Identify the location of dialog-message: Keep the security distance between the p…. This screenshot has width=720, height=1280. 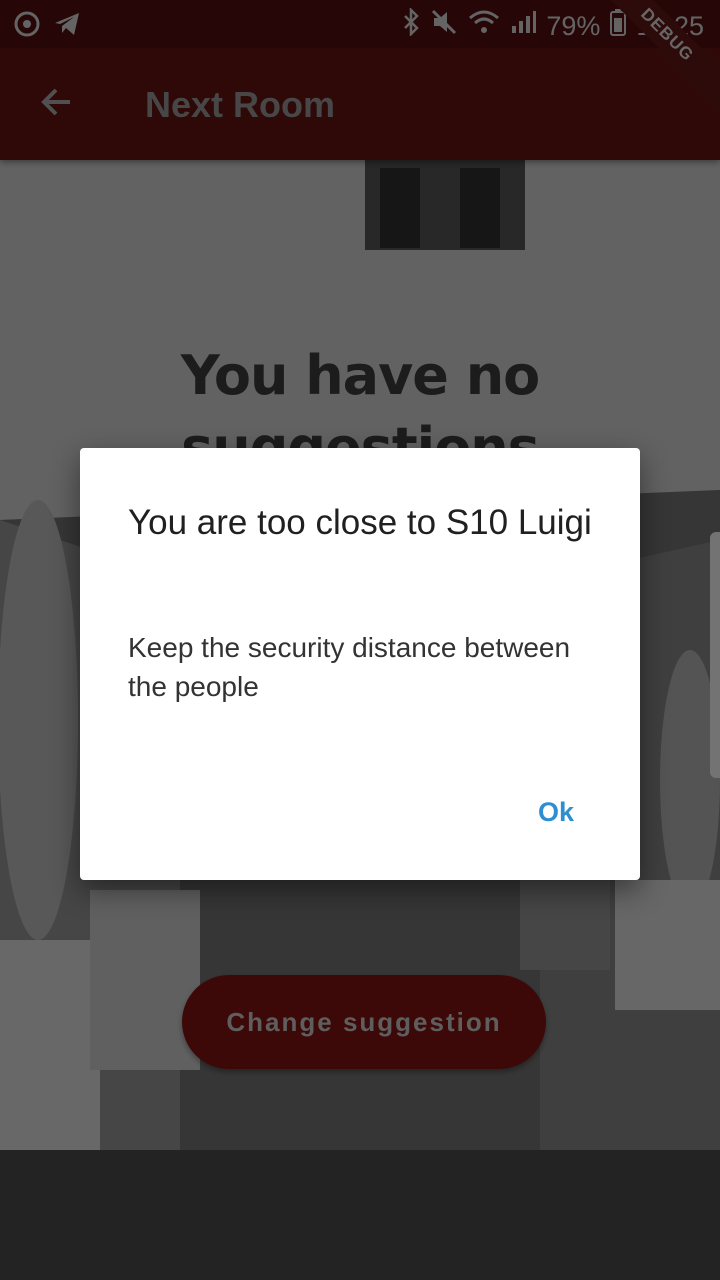
(349, 667).